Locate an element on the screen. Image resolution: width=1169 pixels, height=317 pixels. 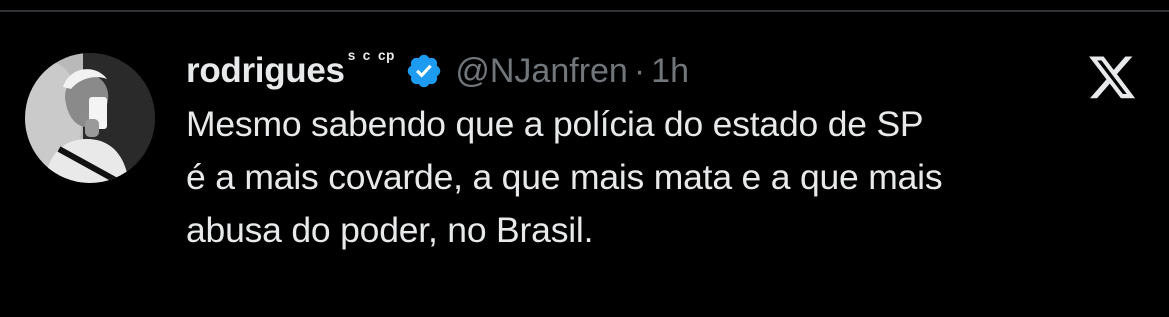
timestamp: 1h is located at coordinates (670, 71).